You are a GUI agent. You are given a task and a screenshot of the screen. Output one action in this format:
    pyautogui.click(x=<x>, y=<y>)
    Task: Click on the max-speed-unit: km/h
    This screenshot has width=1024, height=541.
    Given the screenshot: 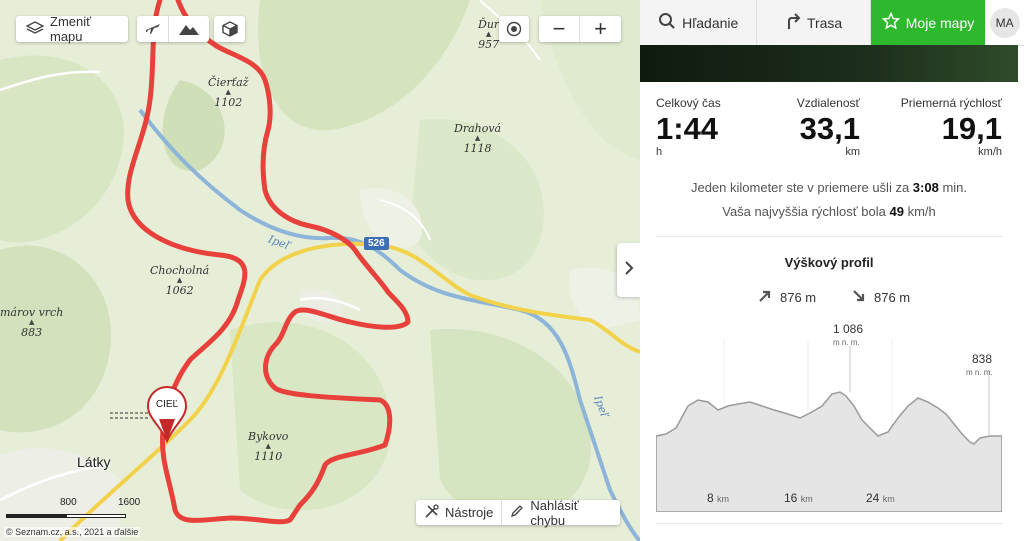 What is the action you would take?
    pyautogui.click(x=921, y=211)
    